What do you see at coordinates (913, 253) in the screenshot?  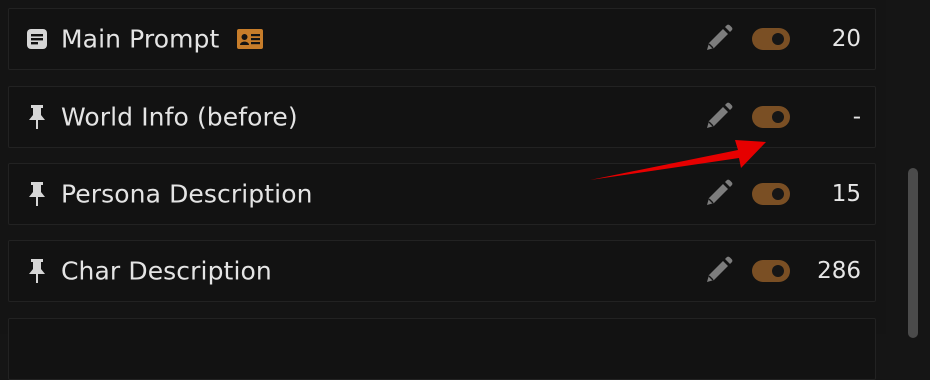 I see `scrollbar-thumb` at bounding box center [913, 253].